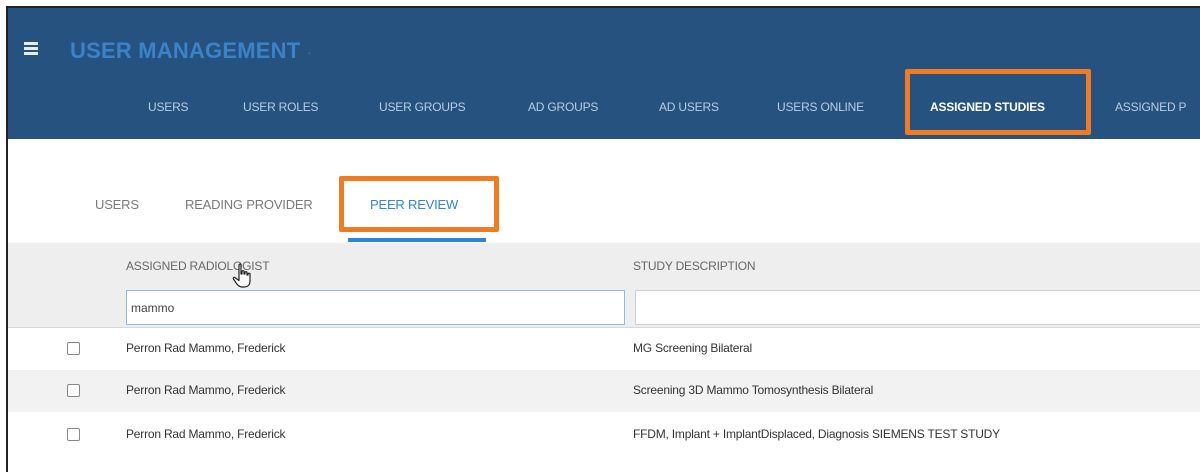 This screenshot has height=472, width=1200. I want to click on subtab-reading-provider: READING PROVIDER, so click(249, 204).